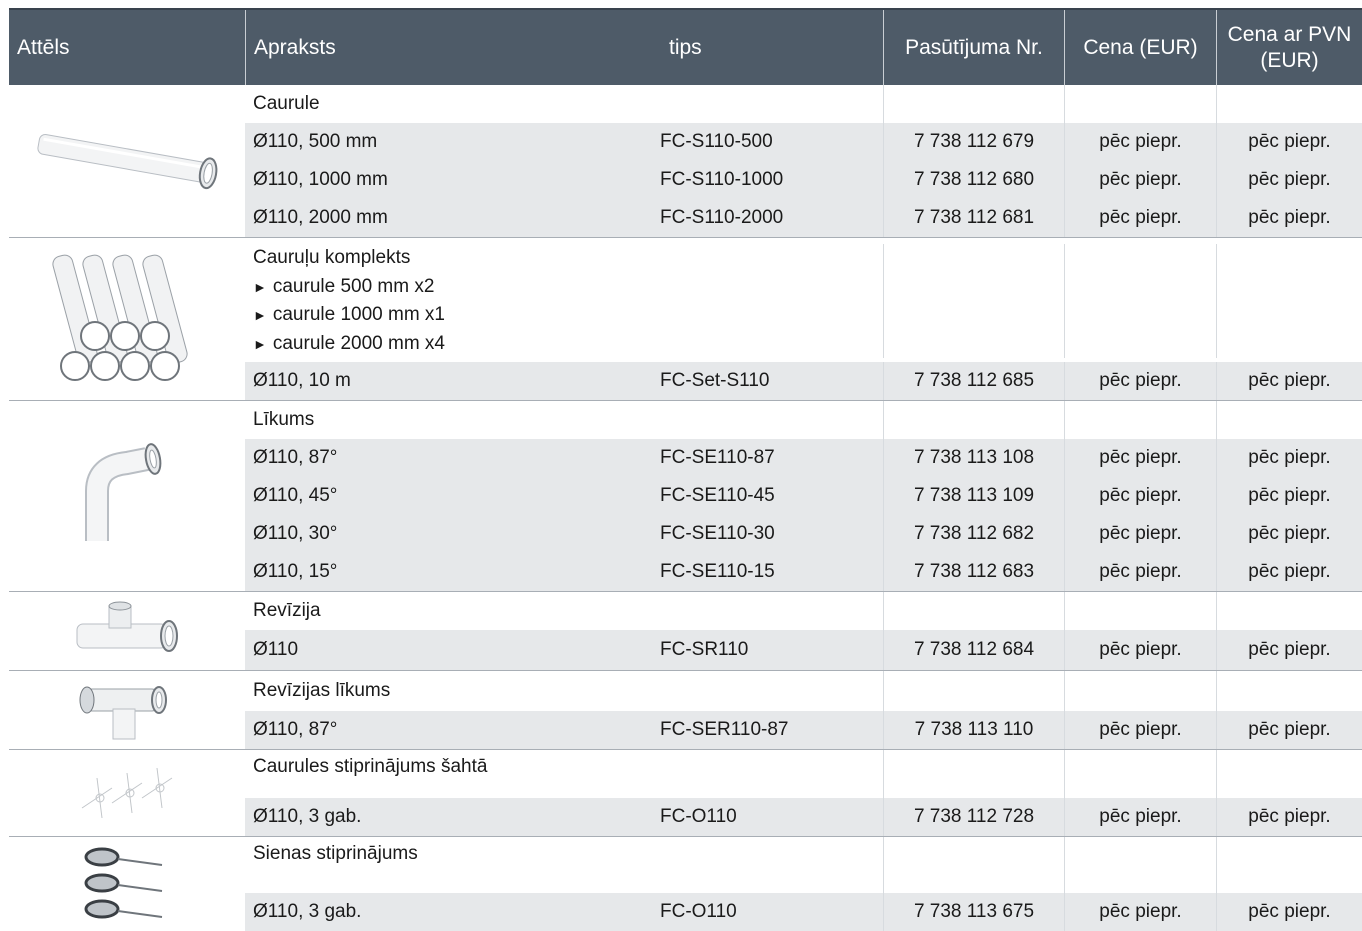 Image resolution: width=1362 pixels, height=931 pixels. What do you see at coordinates (1140, 47) in the screenshot?
I see `header-price: Cena (EUR)` at bounding box center [1140, 47].